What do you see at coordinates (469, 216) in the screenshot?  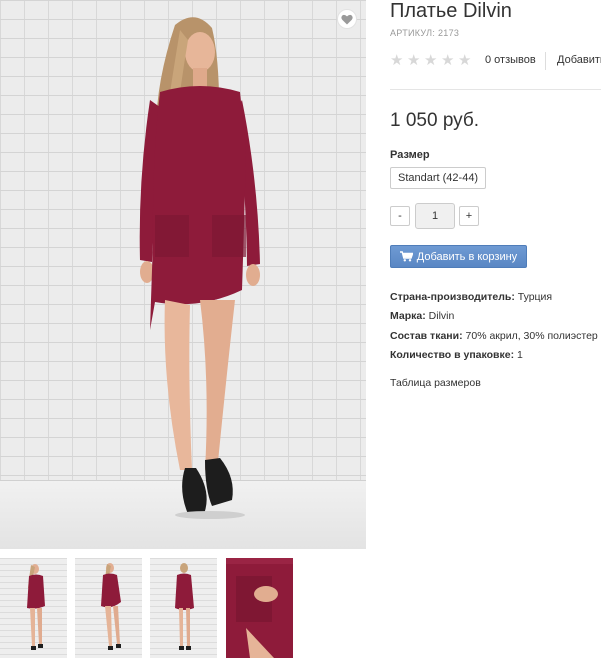 I see `quantity-increase-button: +` at bounding box center [469, 216].